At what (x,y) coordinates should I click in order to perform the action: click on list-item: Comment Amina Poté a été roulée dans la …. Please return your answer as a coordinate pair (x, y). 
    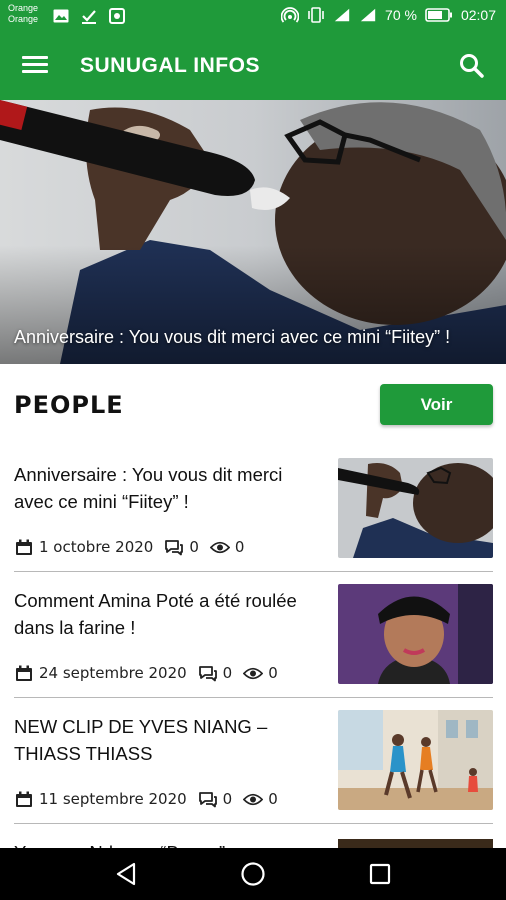
    Looking at the image, I should click on (253, 648).